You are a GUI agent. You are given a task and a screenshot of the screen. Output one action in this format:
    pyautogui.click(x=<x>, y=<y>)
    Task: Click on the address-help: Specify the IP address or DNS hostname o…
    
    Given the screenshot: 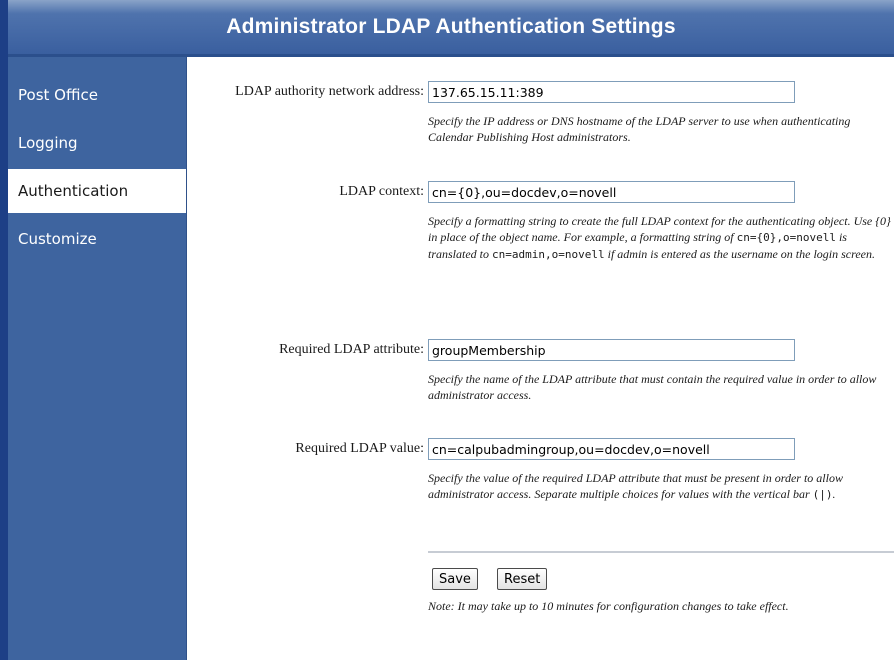 What is the action you would take?
    pyautogui.click(x=639, y=129)
    